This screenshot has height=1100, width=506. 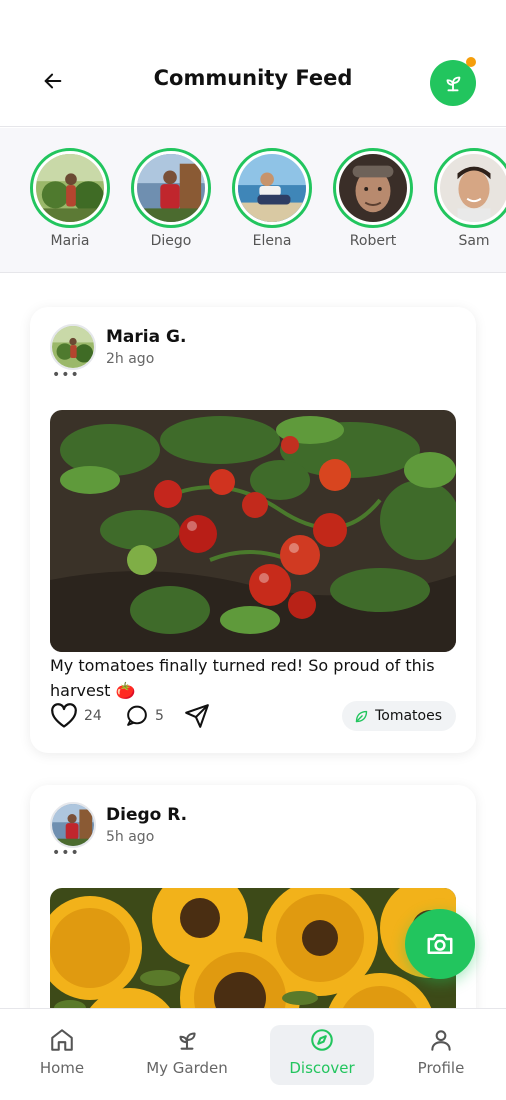 I want to click on story-sam: Sam, so click(x=469, y=198).